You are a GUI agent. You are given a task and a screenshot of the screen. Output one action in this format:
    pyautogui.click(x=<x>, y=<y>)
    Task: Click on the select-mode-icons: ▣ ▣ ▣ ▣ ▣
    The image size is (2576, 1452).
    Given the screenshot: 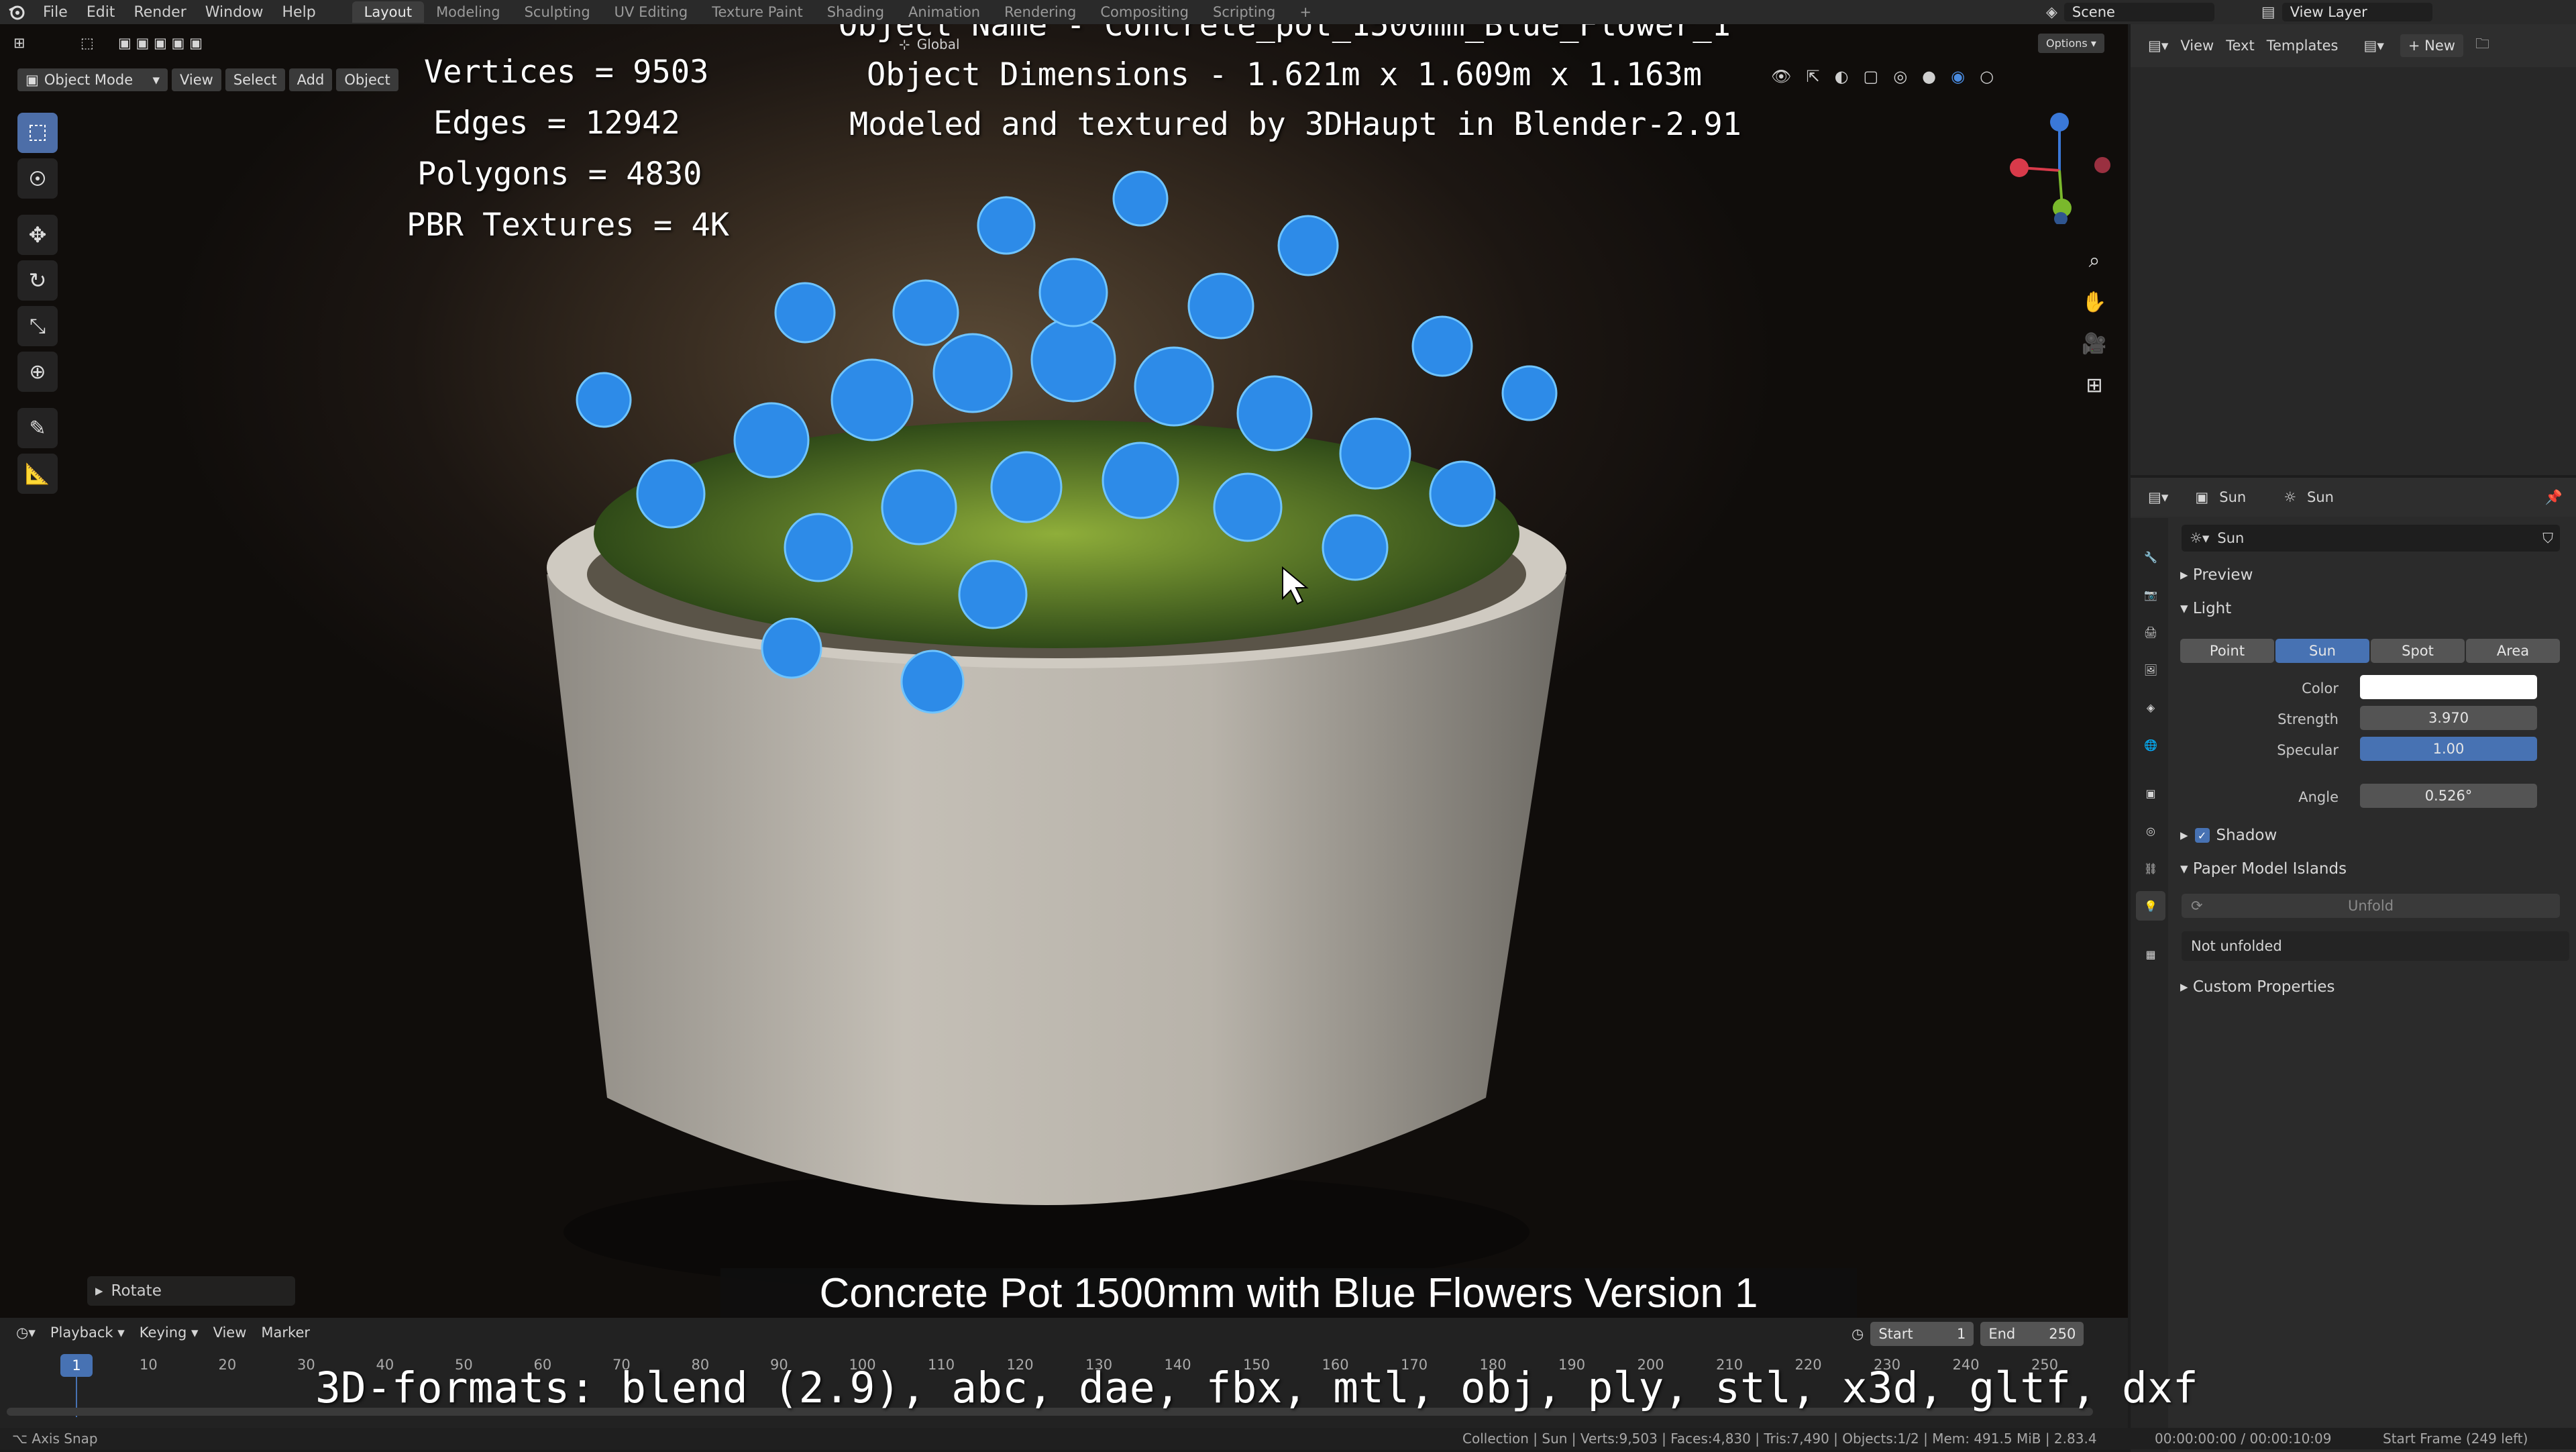 What is the action you would take?
    pyautogui.click(x=175, y=43)
    